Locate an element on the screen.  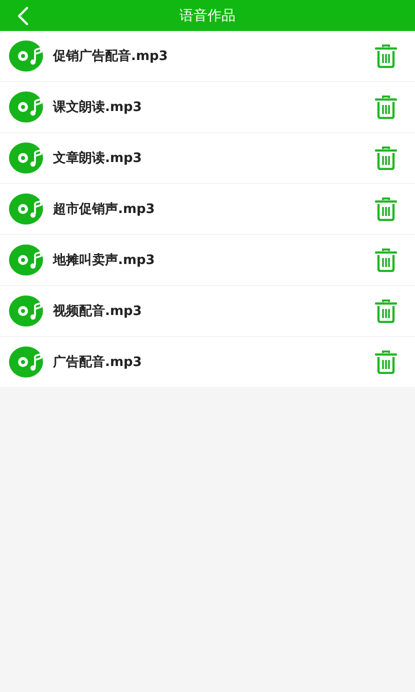
file-name: 课文朗读.mp3 is located at coordinates (98, 107).